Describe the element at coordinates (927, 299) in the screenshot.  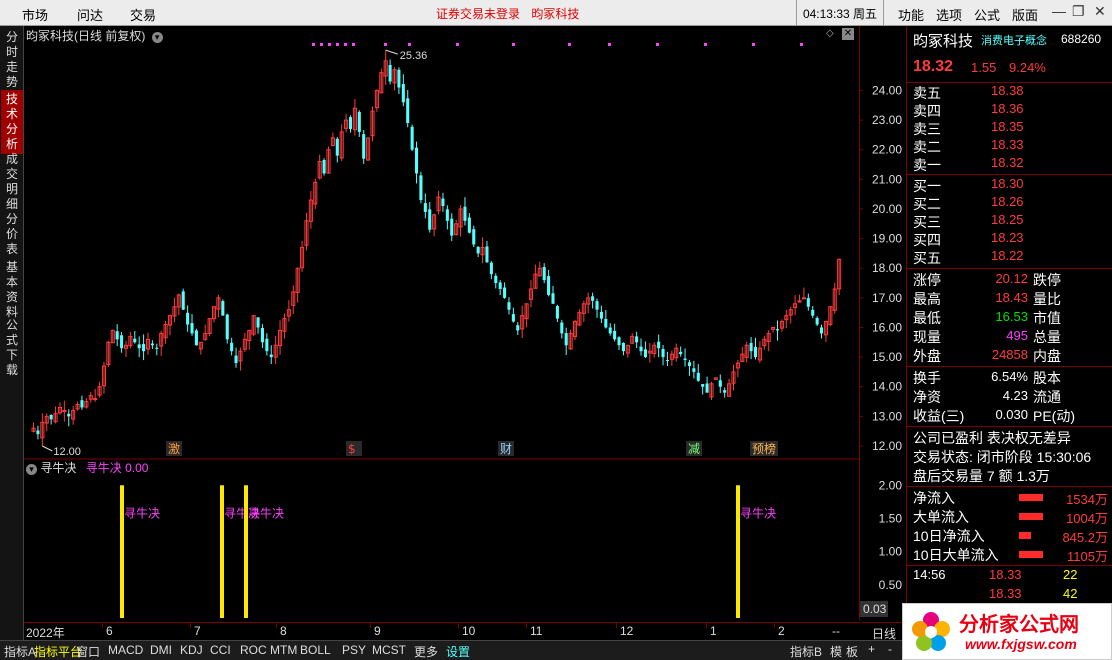
I see `stat-label: 最高` at that location.